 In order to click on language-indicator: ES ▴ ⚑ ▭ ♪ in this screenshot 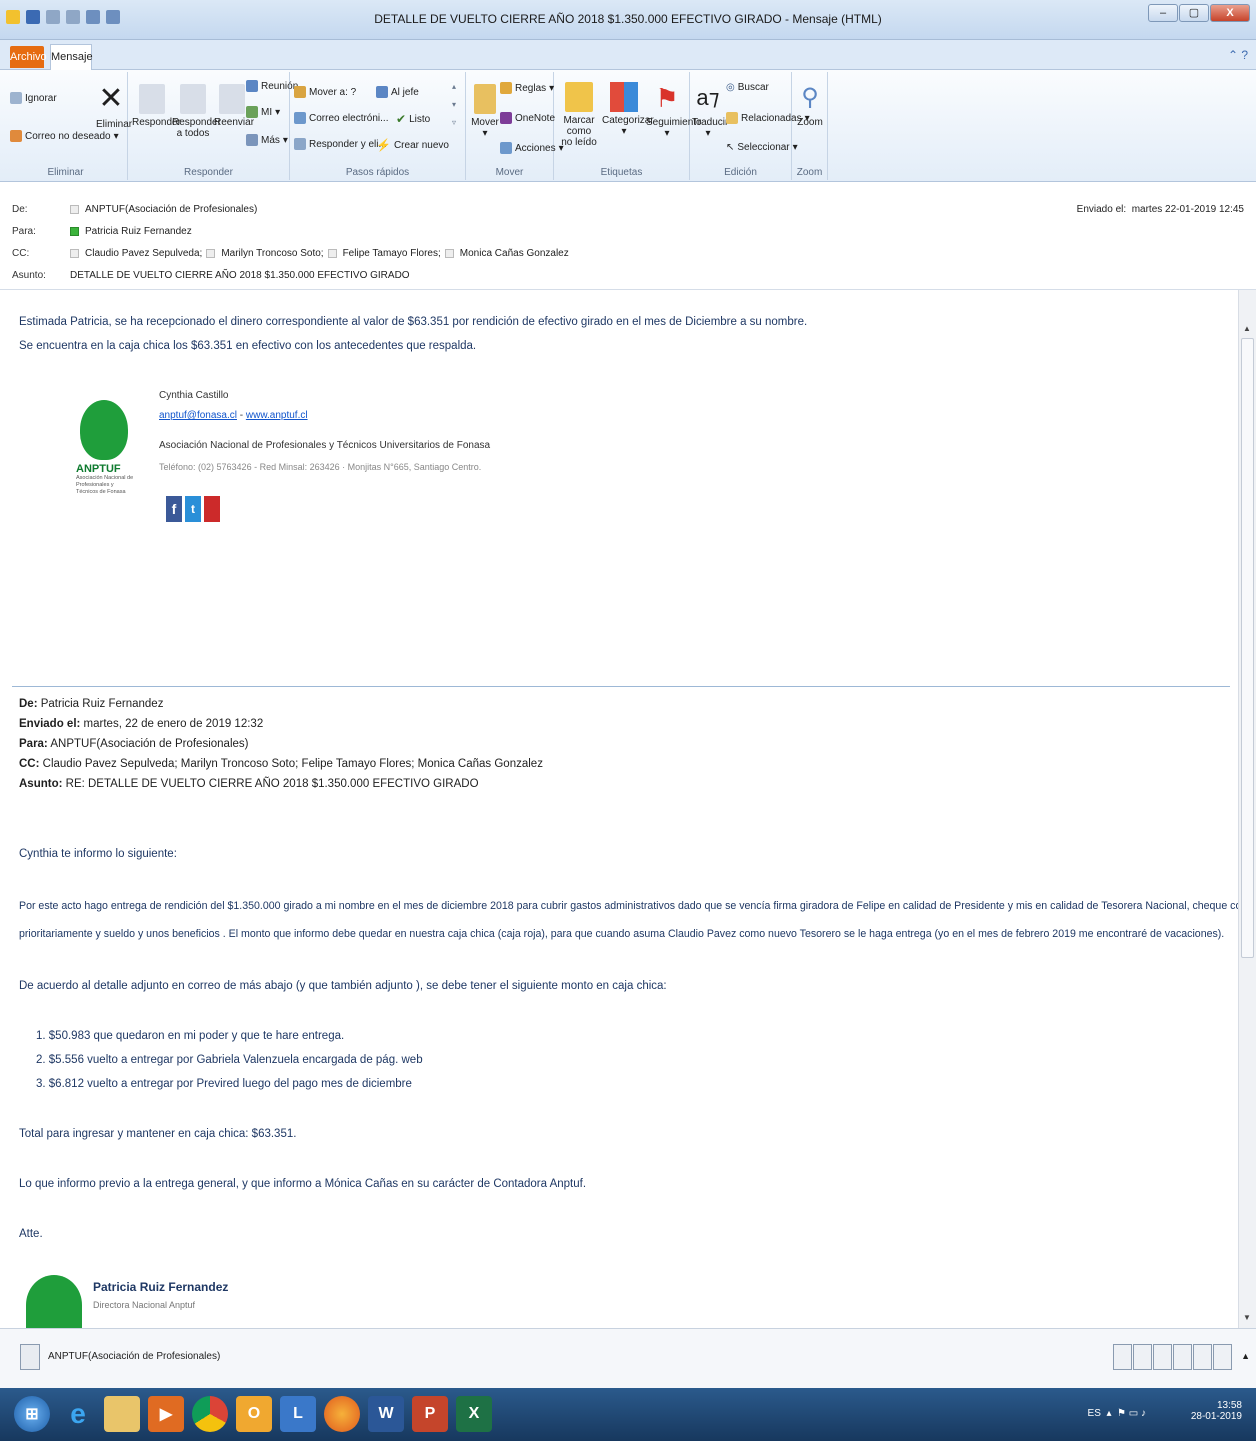, I will do `click(1117, 1413)`.